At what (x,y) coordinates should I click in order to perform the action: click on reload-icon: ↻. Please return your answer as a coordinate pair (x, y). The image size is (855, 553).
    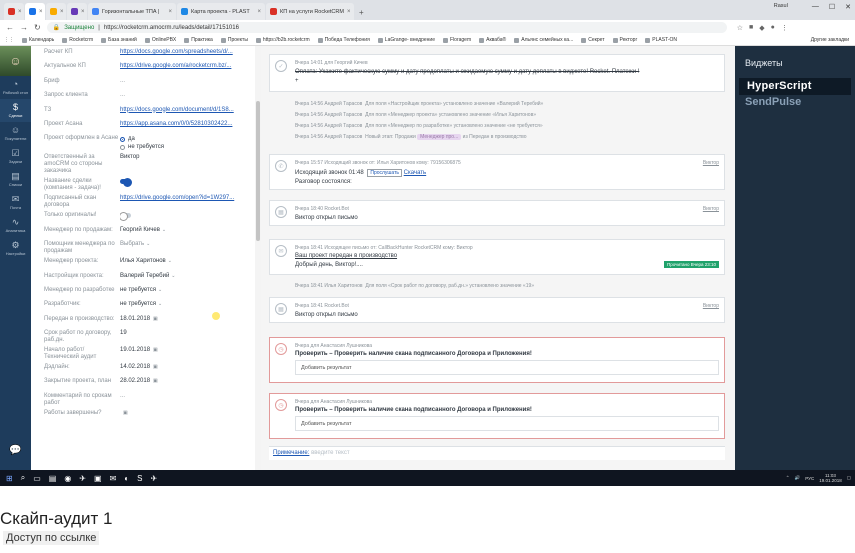
    Looking at the image, I should click on (37, 27).